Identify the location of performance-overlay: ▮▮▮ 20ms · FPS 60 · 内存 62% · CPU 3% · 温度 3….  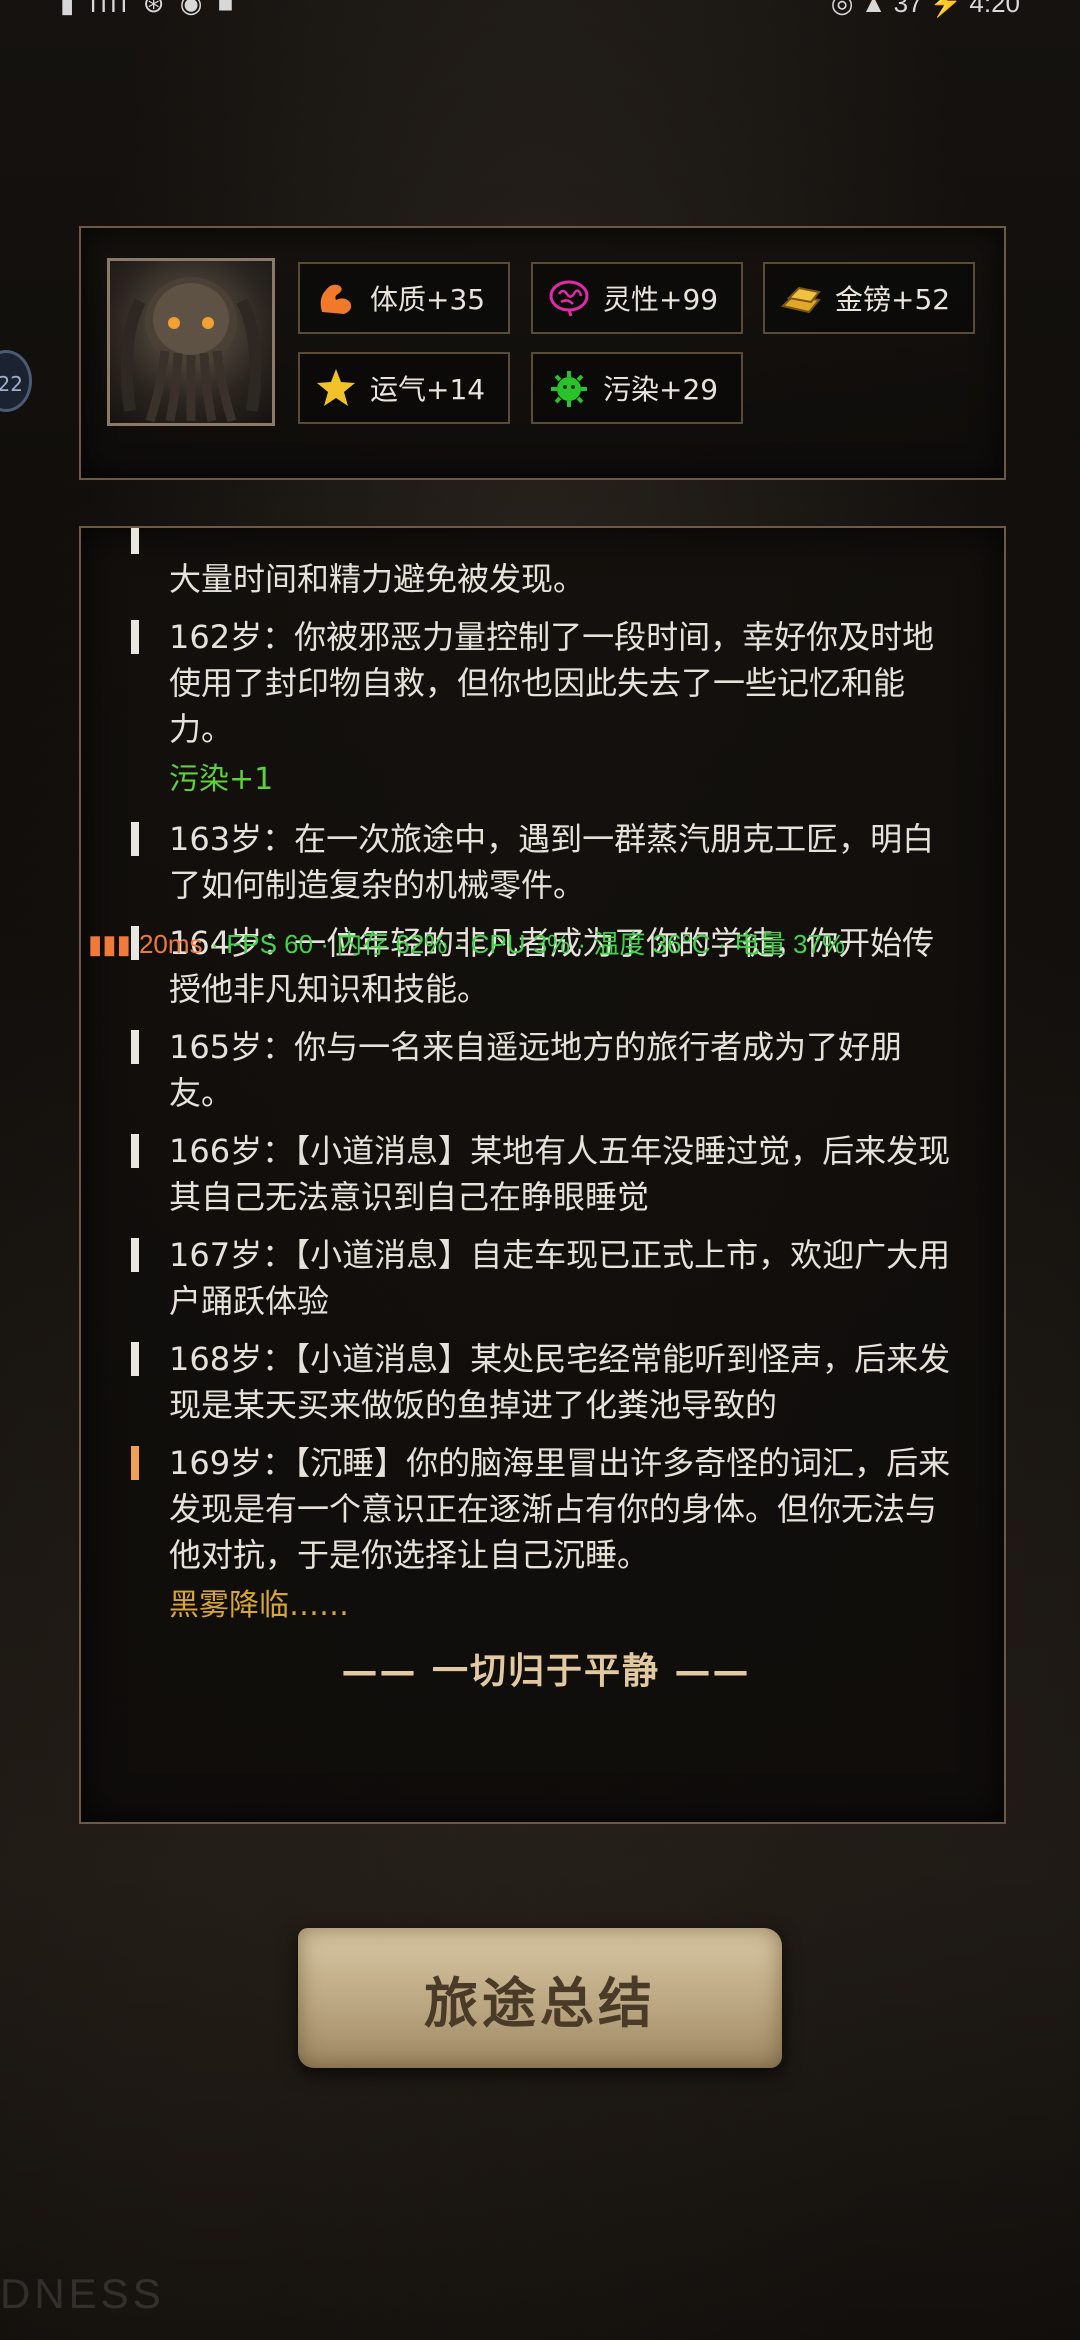
(538, 941).